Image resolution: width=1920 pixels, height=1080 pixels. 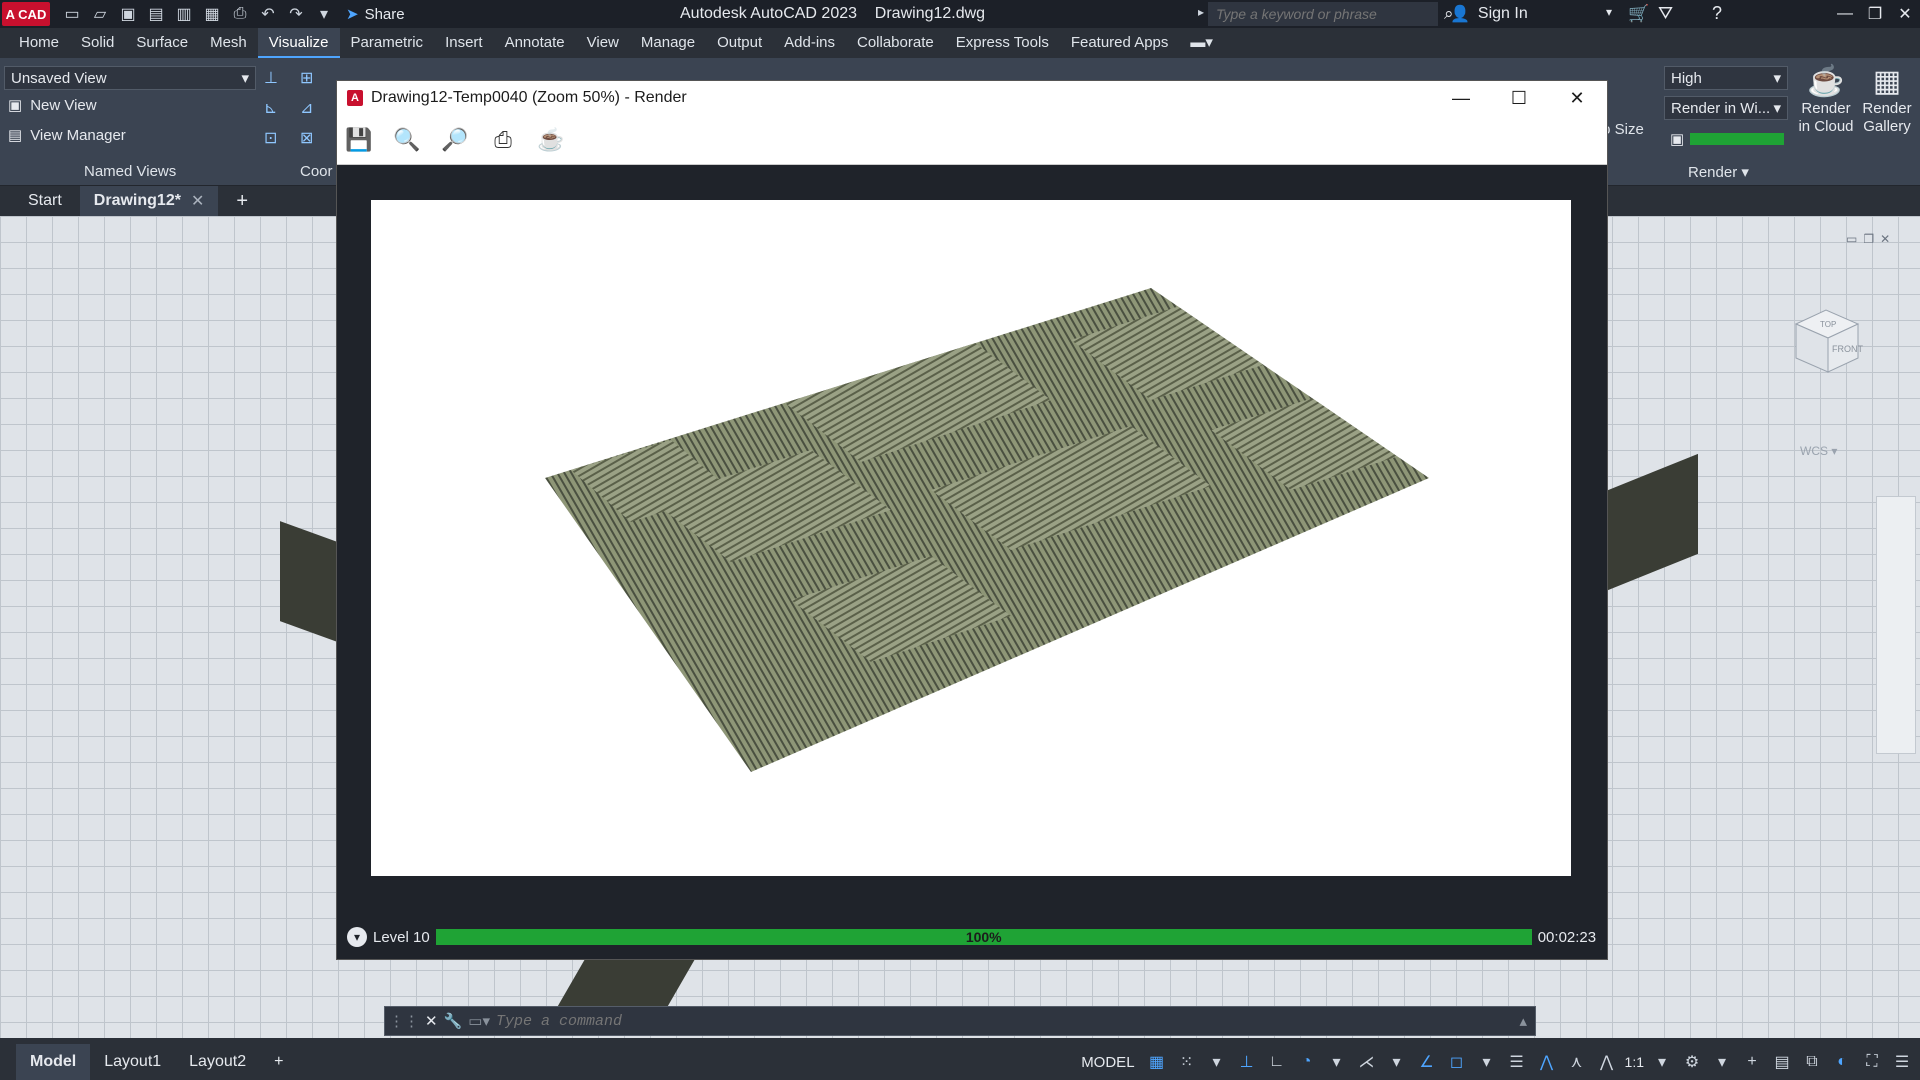 What do you see at coordinates (1307, 1062) in the screenshot?
I see `polar-icon: ◔` at bounding box center [1307, 1062].